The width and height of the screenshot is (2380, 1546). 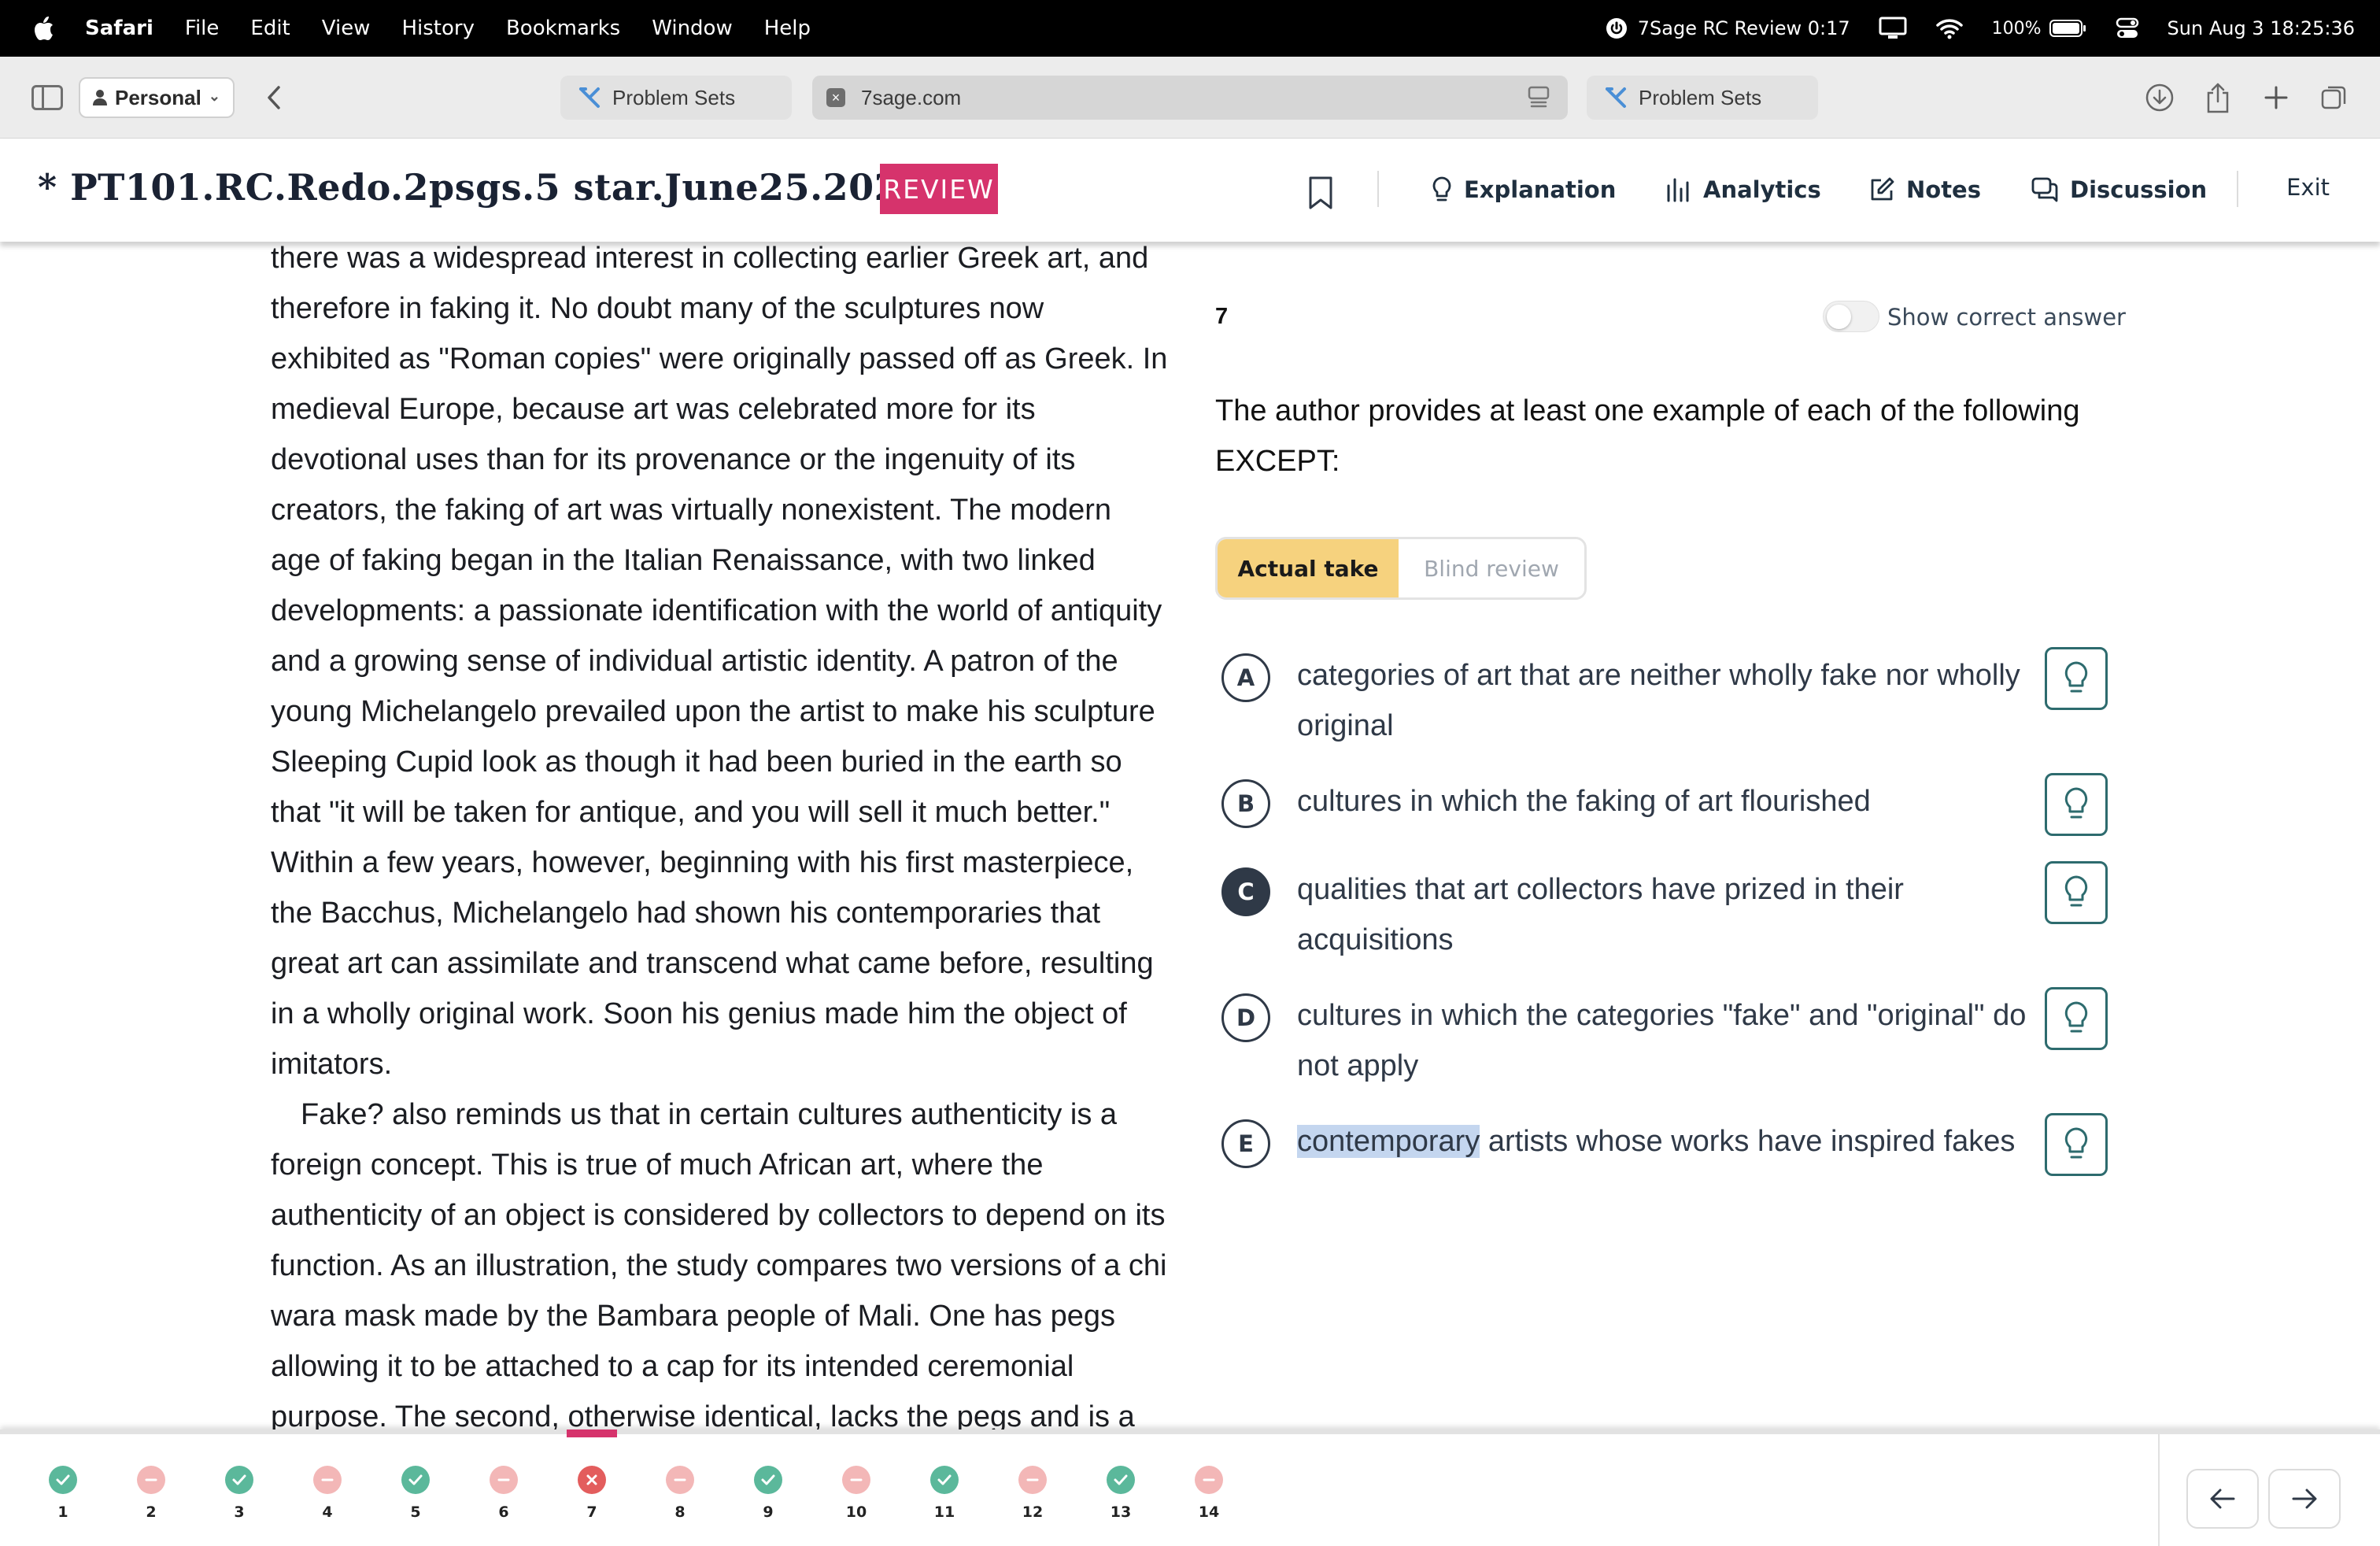 What do you see at coordinates (2159, 97) in the screenshot?
I see `download-icon` at bounding box center [2159, 97].